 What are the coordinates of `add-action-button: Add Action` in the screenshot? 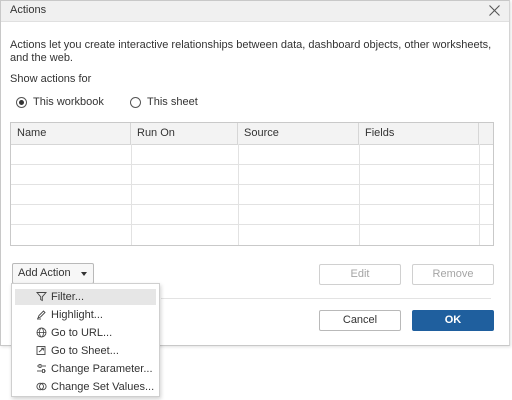 It's located at (53, 273).